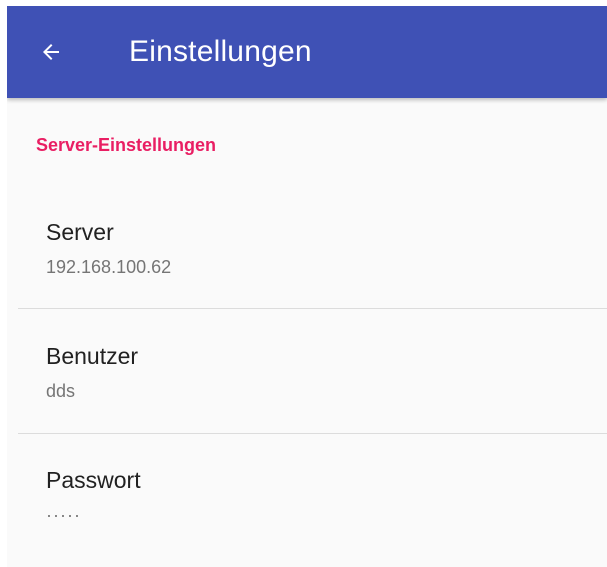 The image size is (607, 567). What do you see at coordinates (61, 391) in the screenshot?
I see `preference-summary-user: dds` at bounding box center [61, 391].